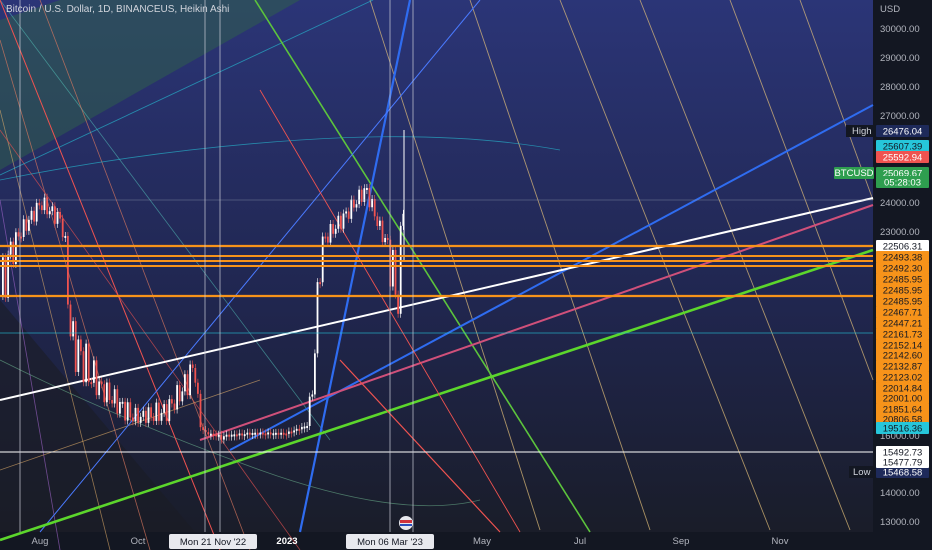 This screenshot has width=932, height=550. Describe the element at coordinates (903, 132) in the screenshot. I see `high-value: 26476.04` at that location.